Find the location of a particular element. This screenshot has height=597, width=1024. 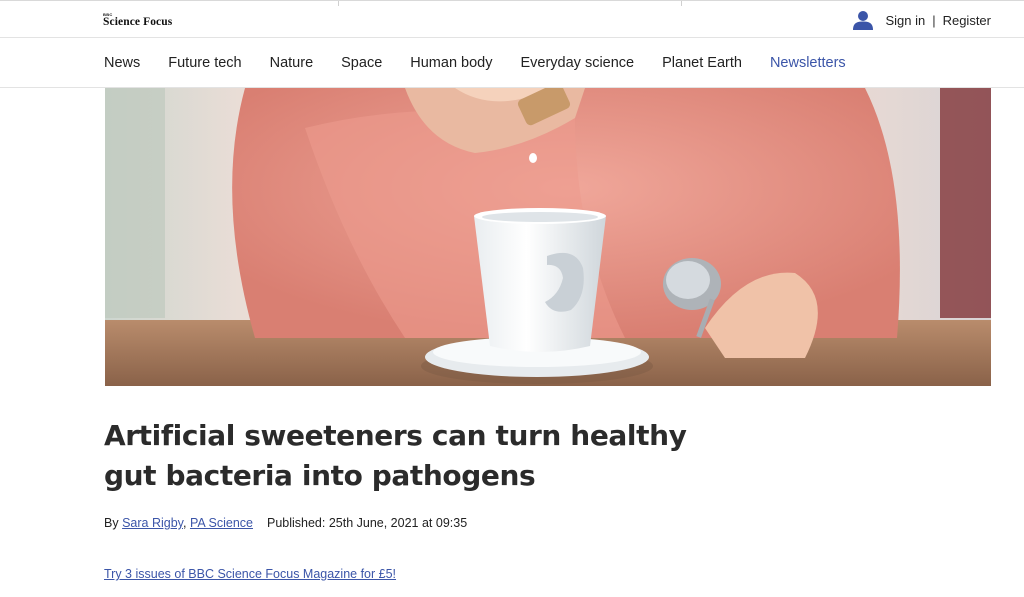

nav-item-newsletters: Newsletters is located at coordinates (808, 63).